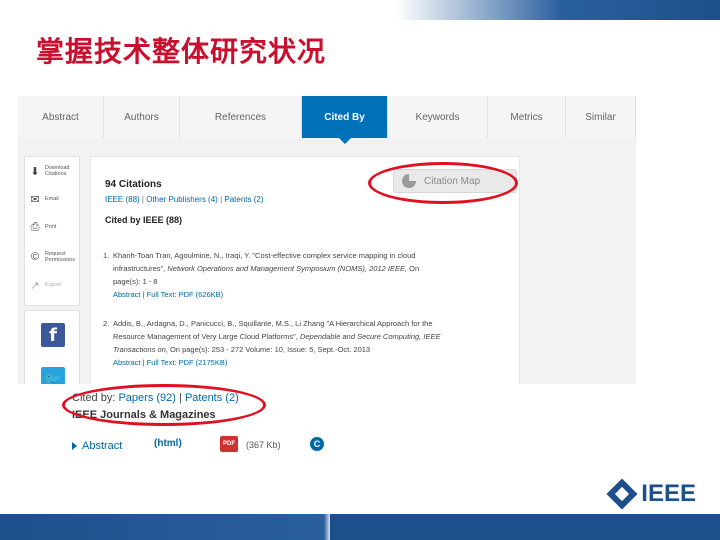 This screenshot has height=540, width=720. What do you see at coordinates (360, 527) in the screenshot?
I see `bottom-banner` at bounding box center [360, 527].